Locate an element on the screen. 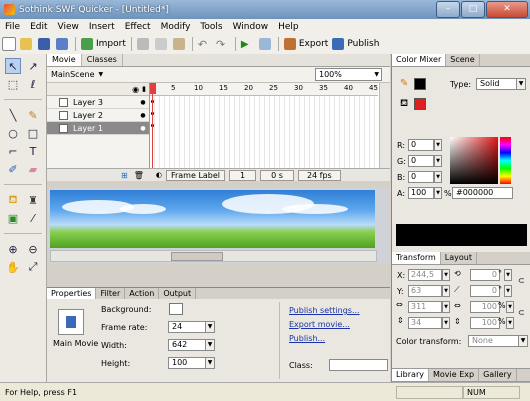  copy-button is located at coordinates (161, 44).